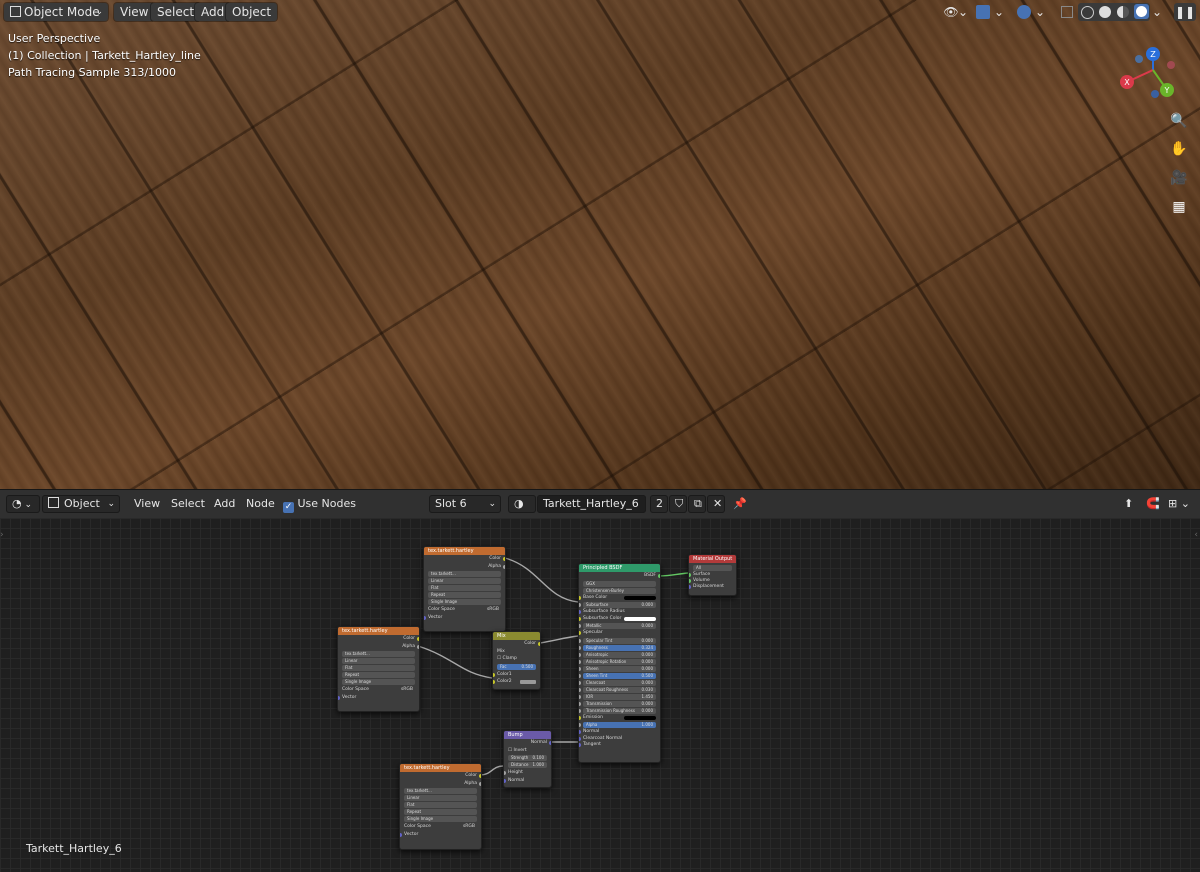 This screenshot has width=1200, height=872. What do you see at coordinates (1179, 149) in the screenshot?
I see `pan-hand-icon: ✋` at bounding box center [1179, 149].